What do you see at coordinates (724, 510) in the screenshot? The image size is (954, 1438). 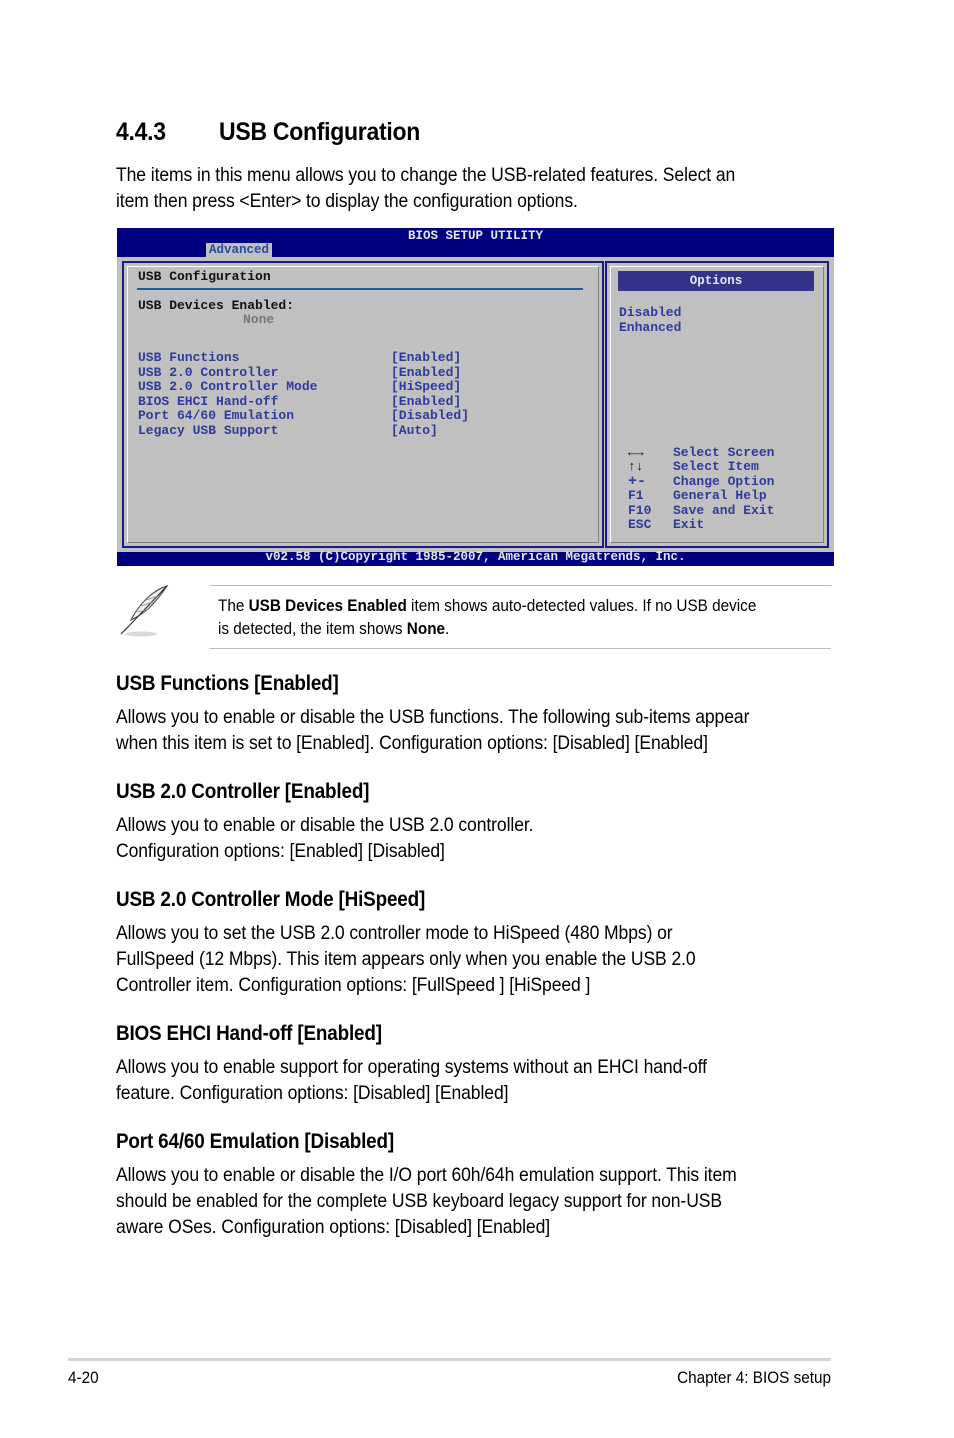 I see `key-action: Save and Exit` at bounding box center [724, 510].